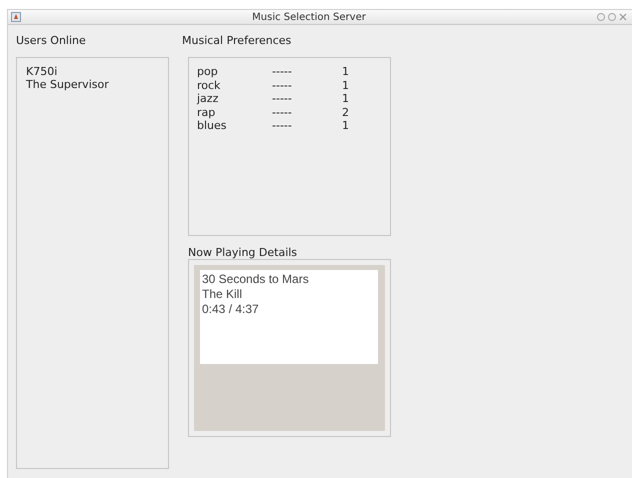  Describe the element at coordinates (345, 112) in the screenshot. I see `preference-count: 2` at that location.